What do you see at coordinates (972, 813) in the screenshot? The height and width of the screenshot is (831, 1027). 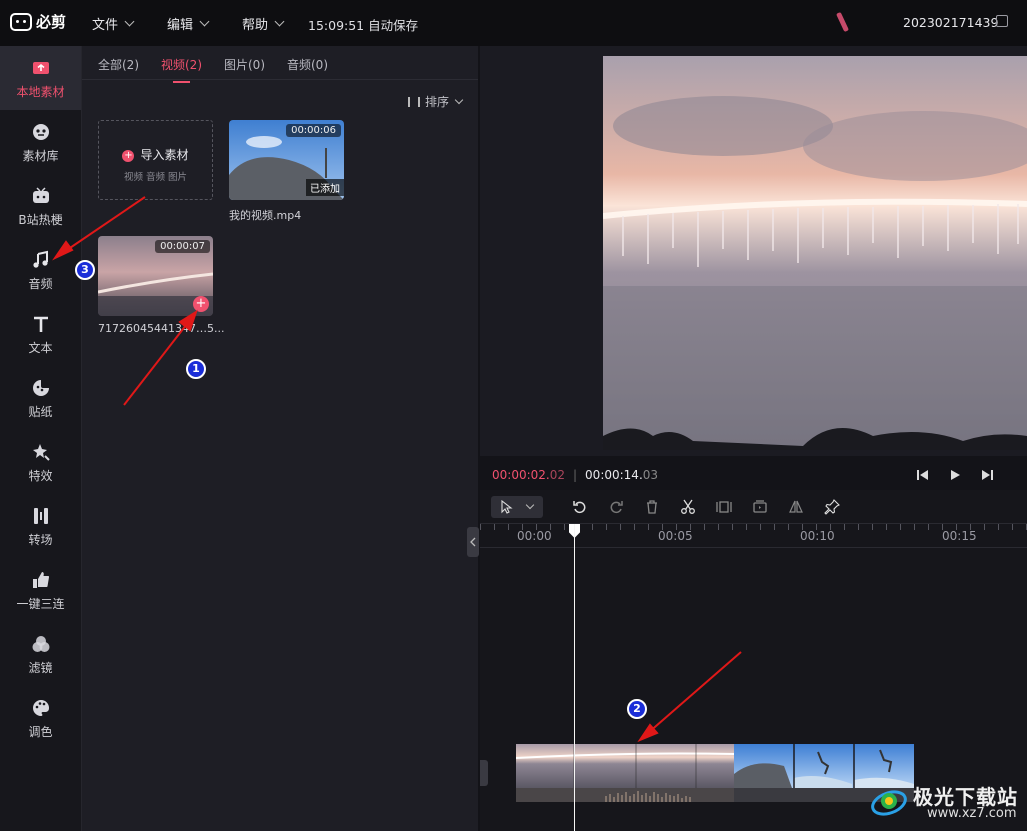 I see `watermark-url: www.xz7.com` at bounding box center [972, 813].